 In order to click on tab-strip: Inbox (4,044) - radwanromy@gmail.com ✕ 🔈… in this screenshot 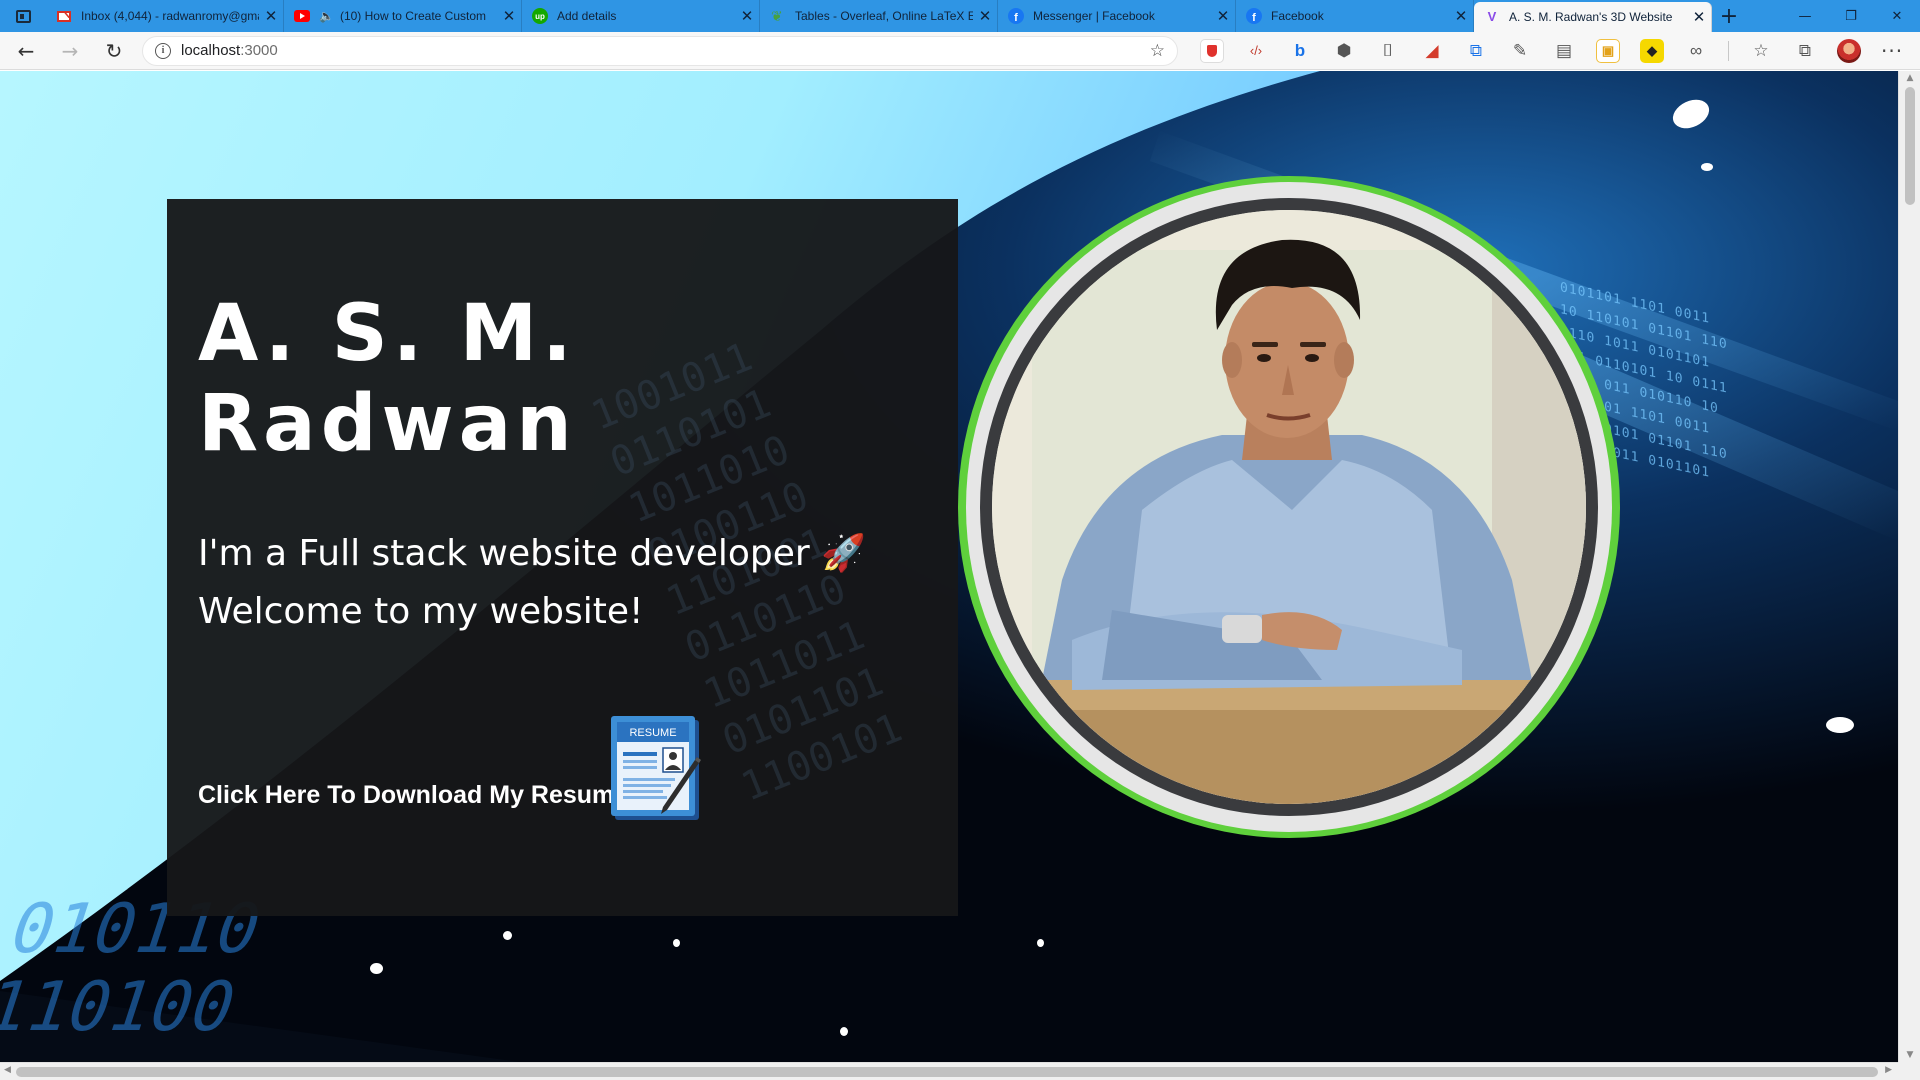, I will do `click(960, 16)`.